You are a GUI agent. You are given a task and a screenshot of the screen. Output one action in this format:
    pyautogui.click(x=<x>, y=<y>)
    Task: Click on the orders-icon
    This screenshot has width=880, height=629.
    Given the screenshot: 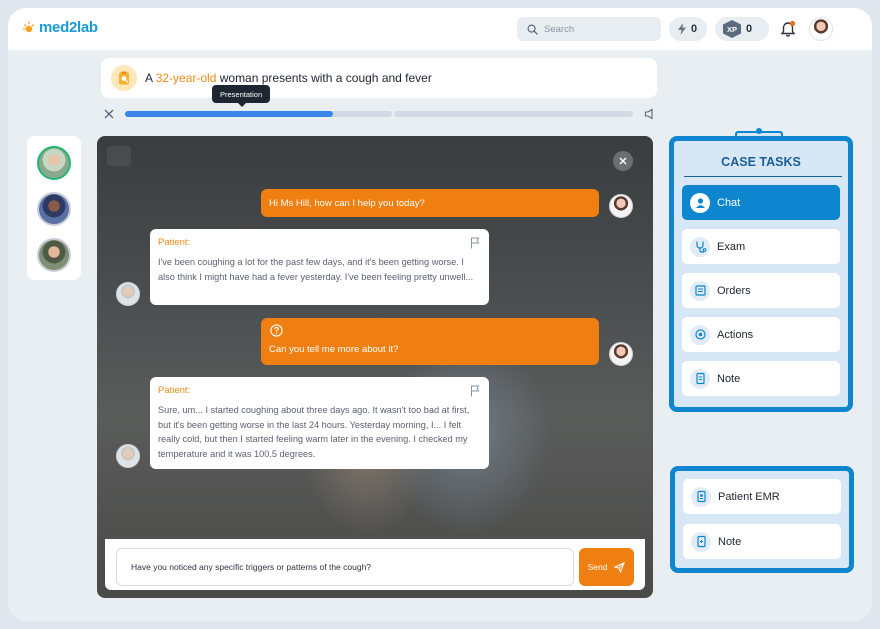 What is the action you would take?
    pyautogui.click(x=700, y=290)
    